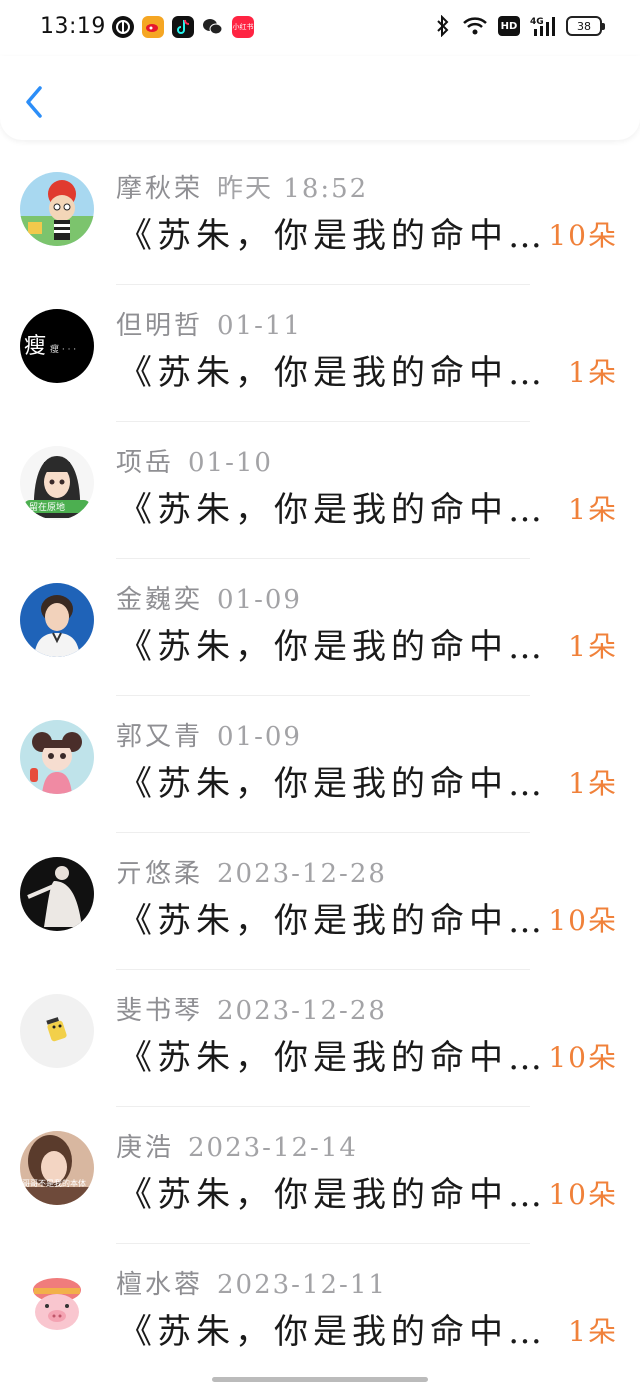  What do you see at coordinates (153, 27) in the screenshot?
I see `weibo-icon` at bounding box center [153, 27].